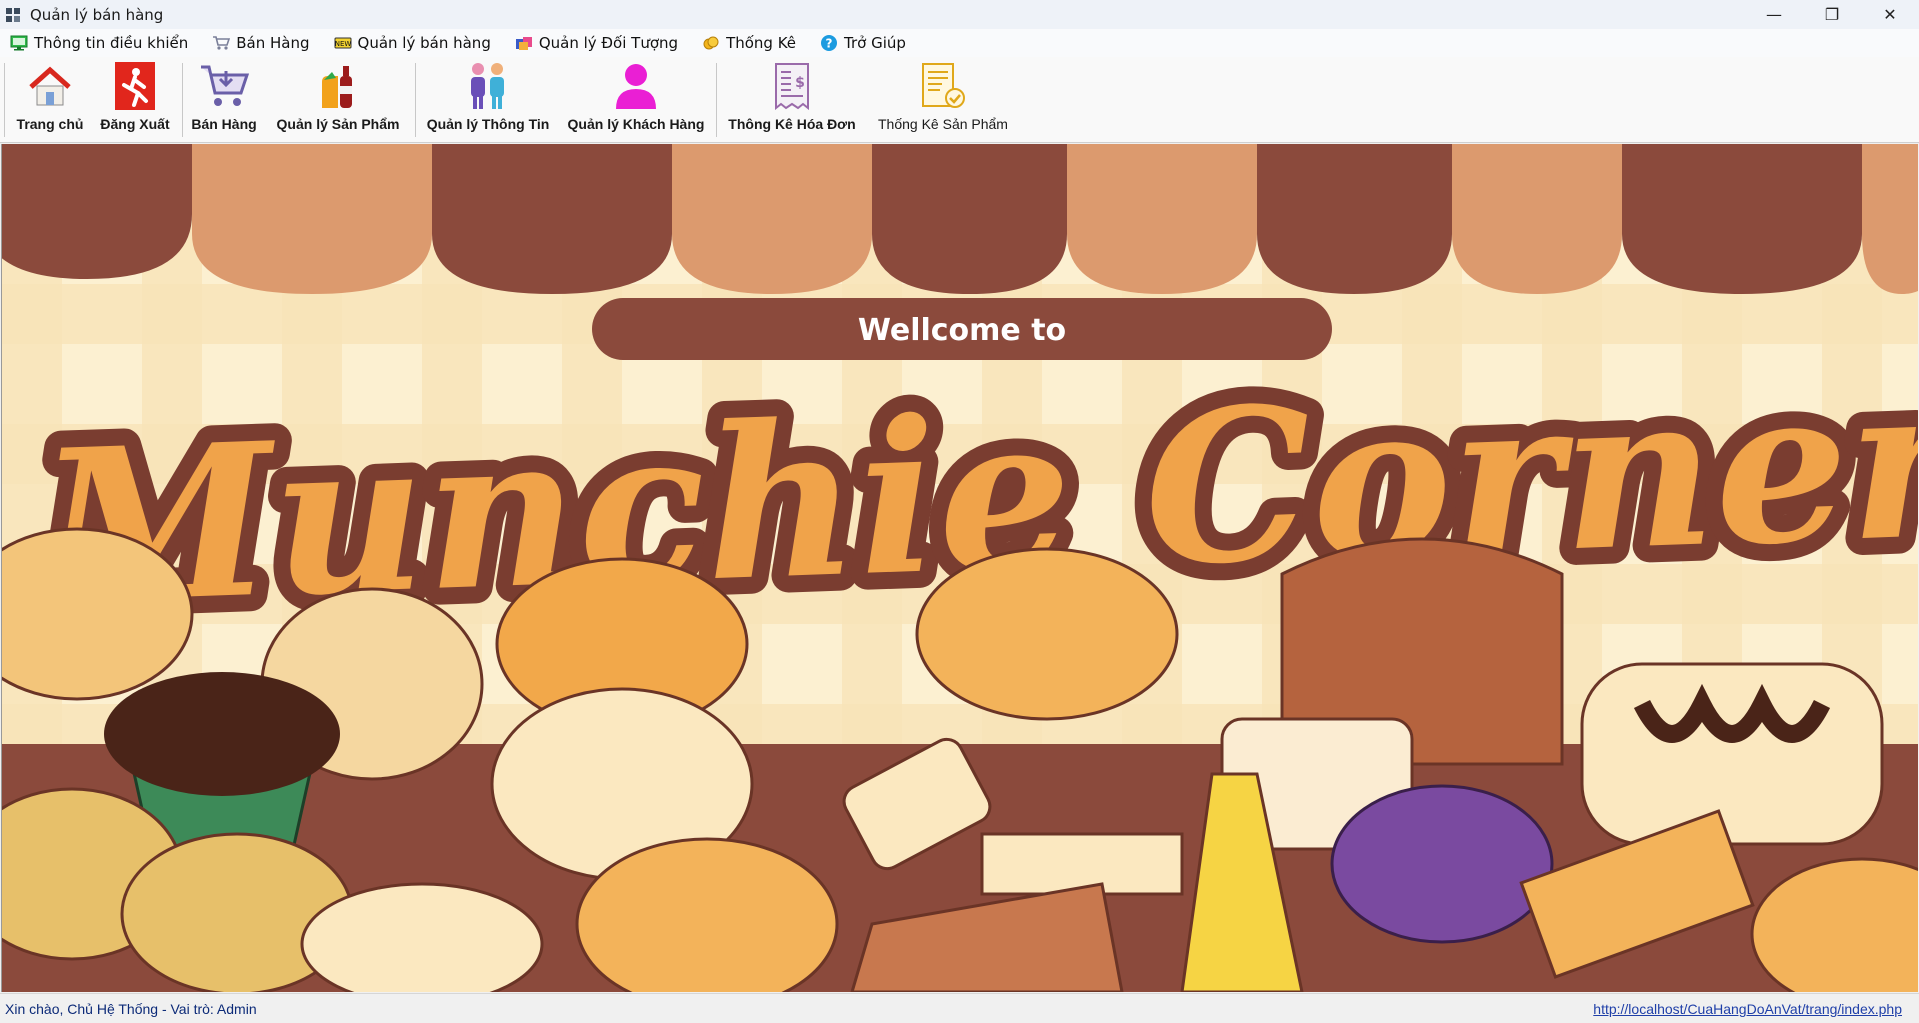 This screenshot has height=1023, width=1919. I want to click on tool-label: Quản lý Sản Phẩm, so click(338, 124).